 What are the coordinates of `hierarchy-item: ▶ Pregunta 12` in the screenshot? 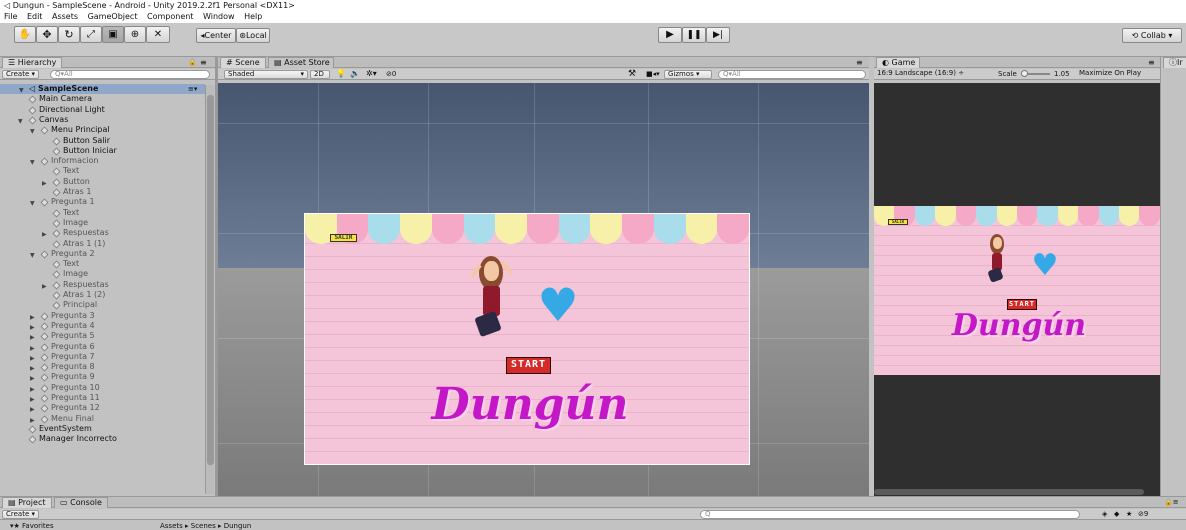 It's located at (102, 408).